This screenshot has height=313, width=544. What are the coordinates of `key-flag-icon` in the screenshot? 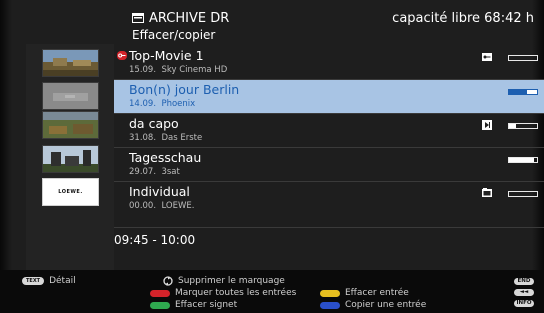 It's located at (487, 57).